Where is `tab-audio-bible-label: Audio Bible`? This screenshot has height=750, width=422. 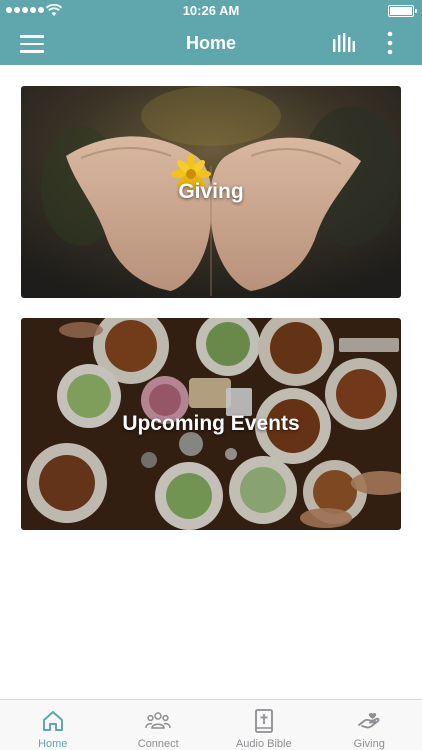 tab-audio-bible-label: Audio Bible is located at coordinates (263, 744).